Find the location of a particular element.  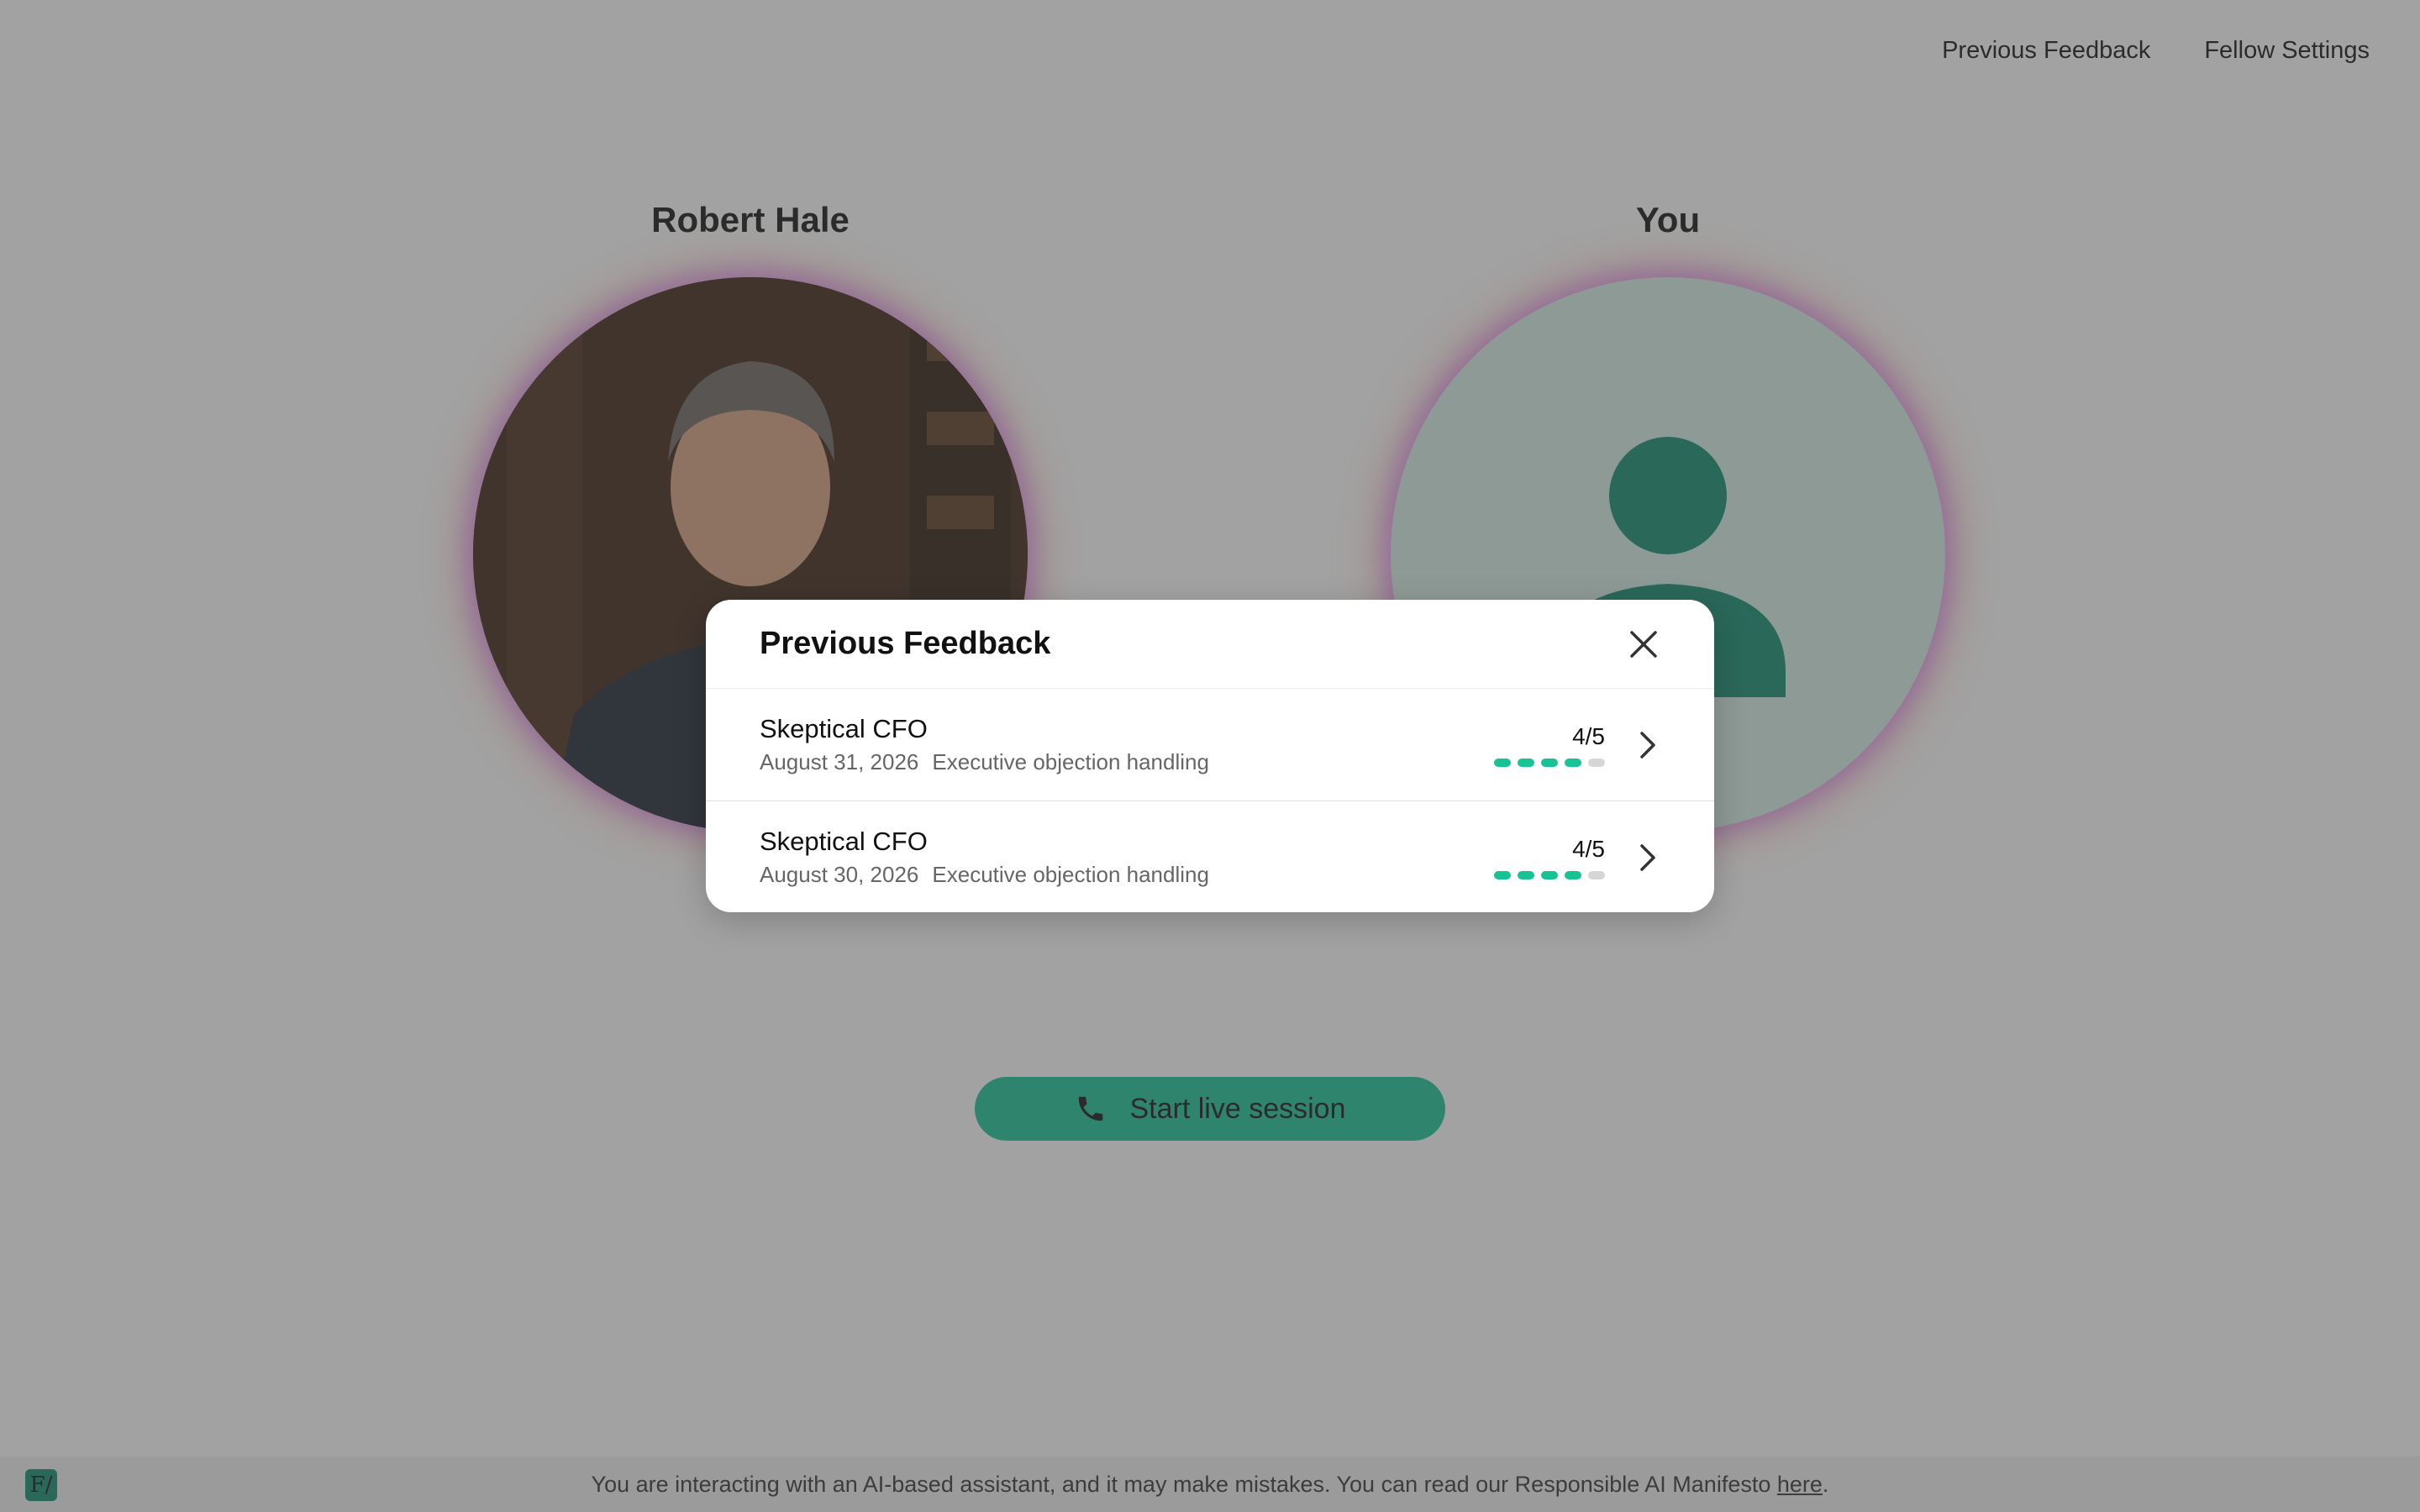

modal-header: Previous Feedback is located at coordinates (1210, 644).